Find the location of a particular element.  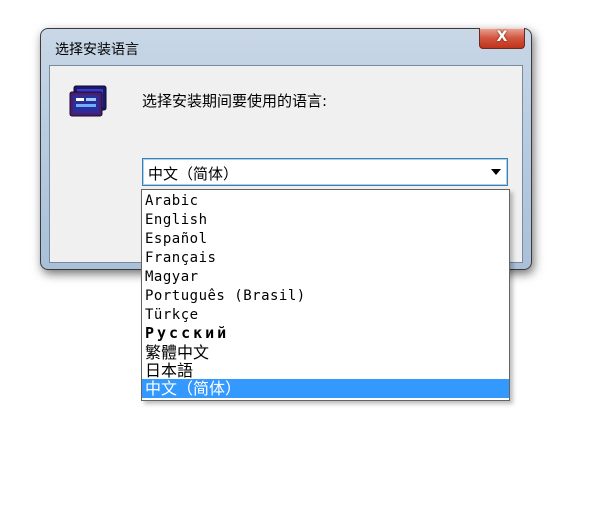

language-option-japanese: 日本語 is located at coordinates (325, 370).